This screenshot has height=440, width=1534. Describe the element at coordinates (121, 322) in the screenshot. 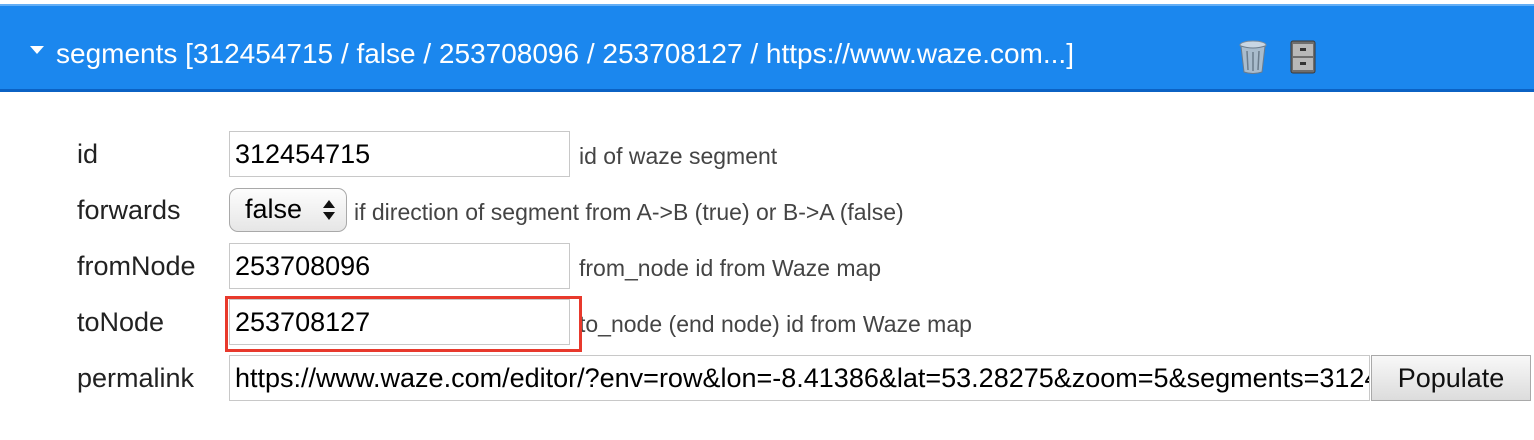

I see `tonode-label: toNode` at that location.